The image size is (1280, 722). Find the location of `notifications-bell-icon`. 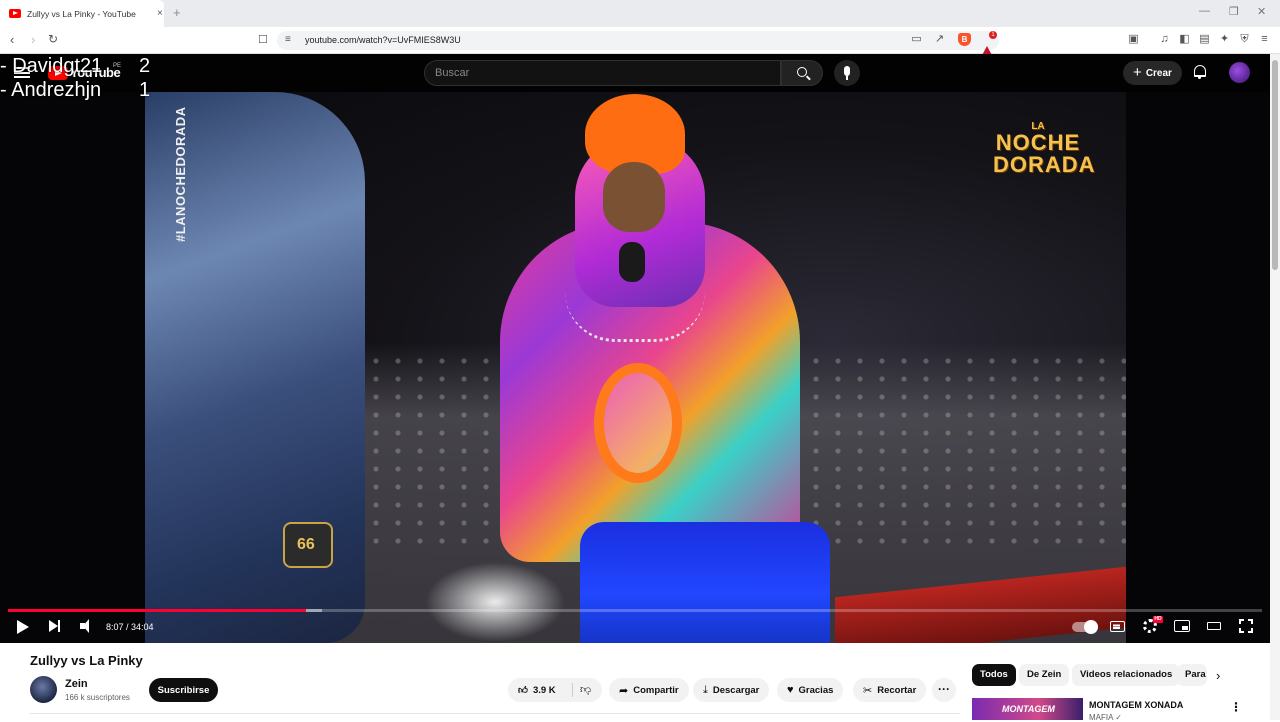

notifications-bell-icon is located at coordinates (1200, 72).